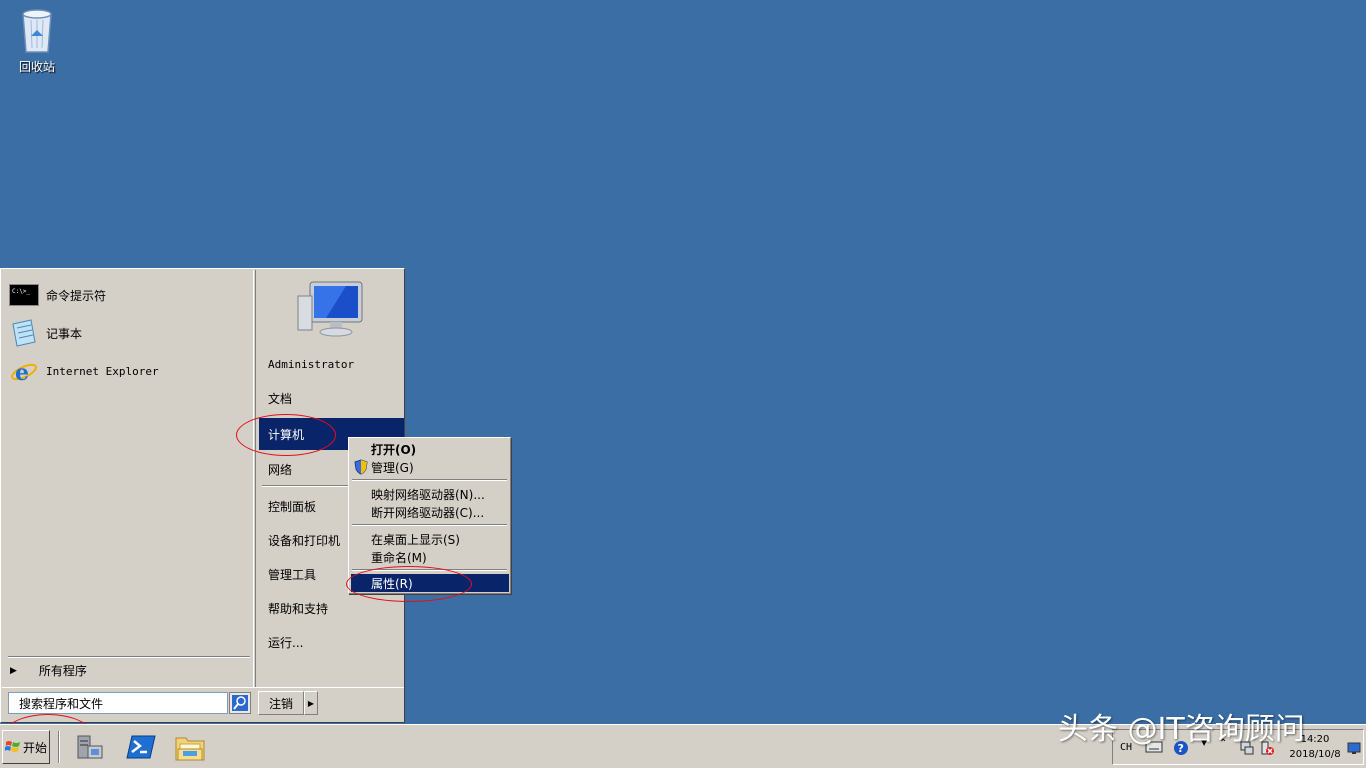 The image size is (1366, 768). I want to click on start-menu-bottom-bar: 搜索程序和文件 注销 ▶, so click(203, 704).